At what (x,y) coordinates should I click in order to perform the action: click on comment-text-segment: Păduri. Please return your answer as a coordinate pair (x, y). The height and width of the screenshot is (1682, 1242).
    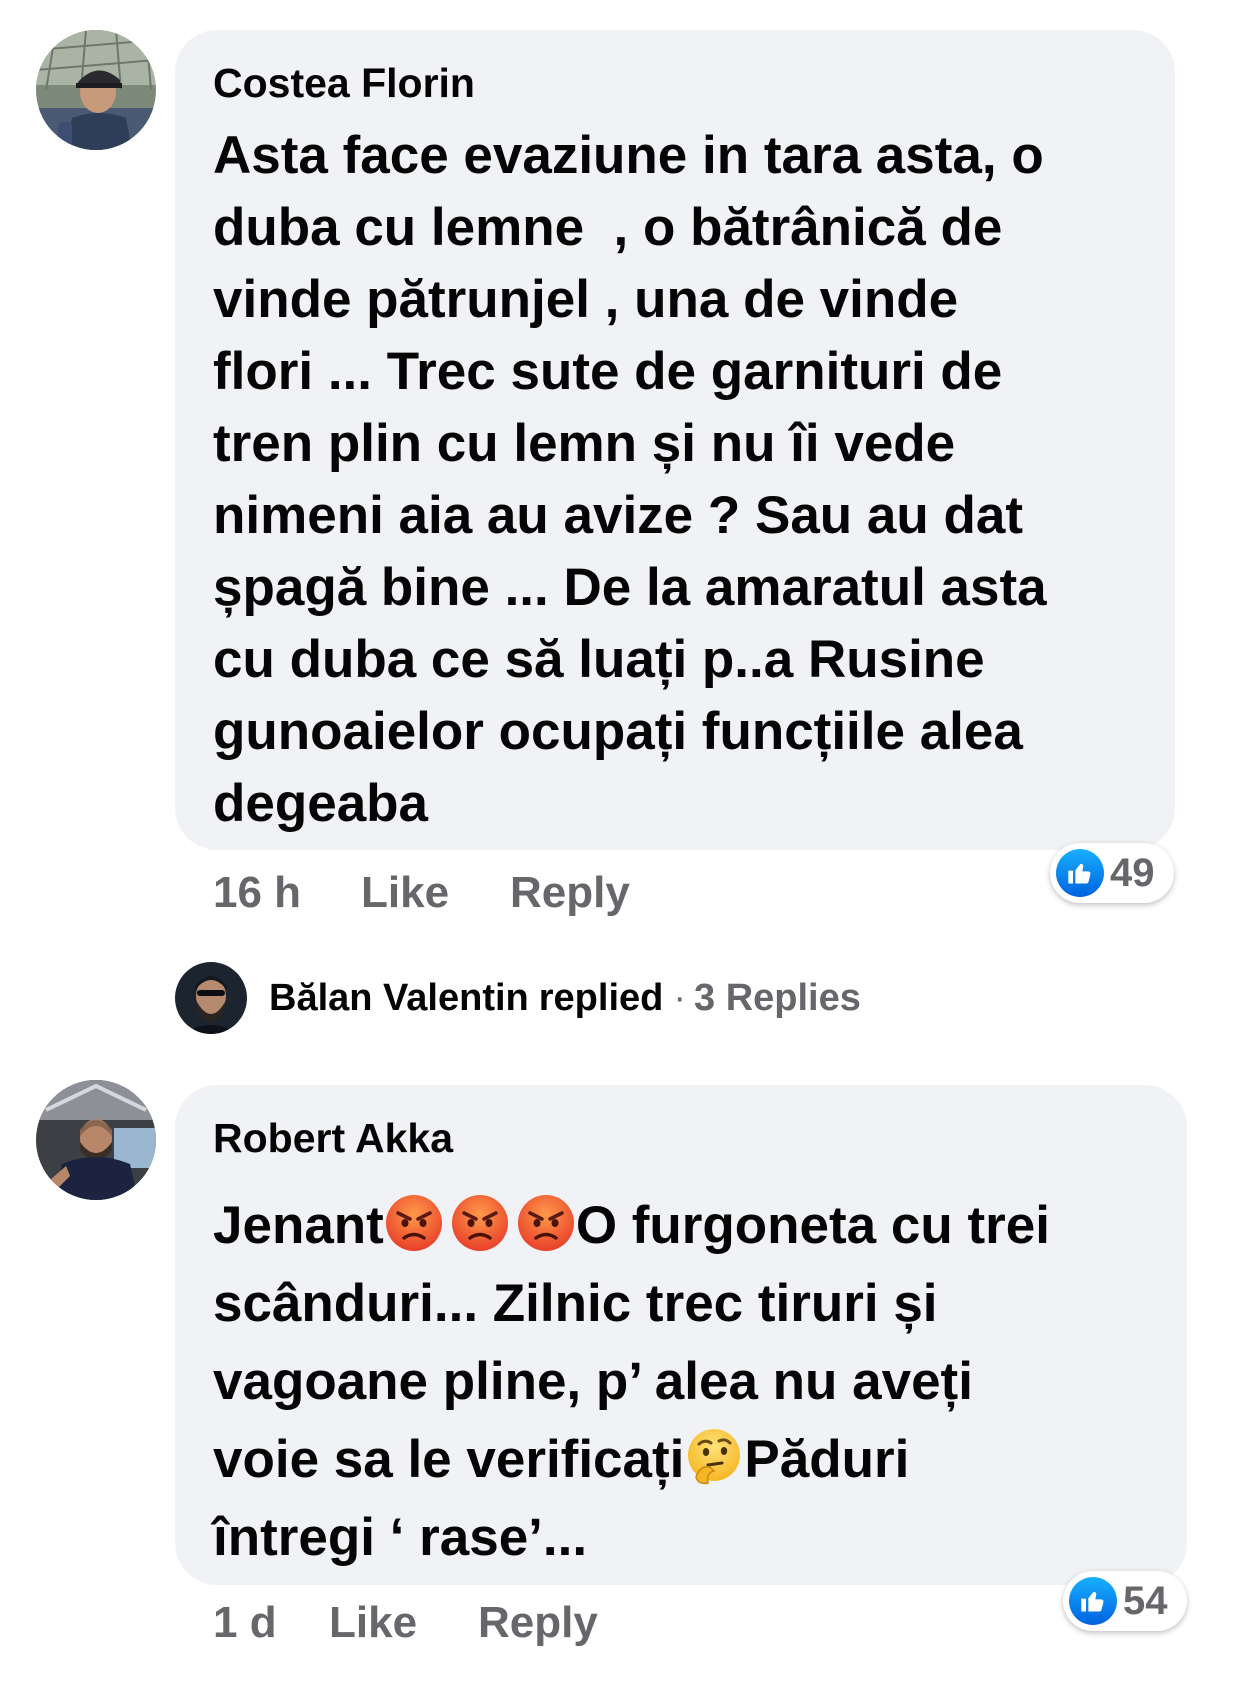
    Looking at the image, I should click on (827, 1459).